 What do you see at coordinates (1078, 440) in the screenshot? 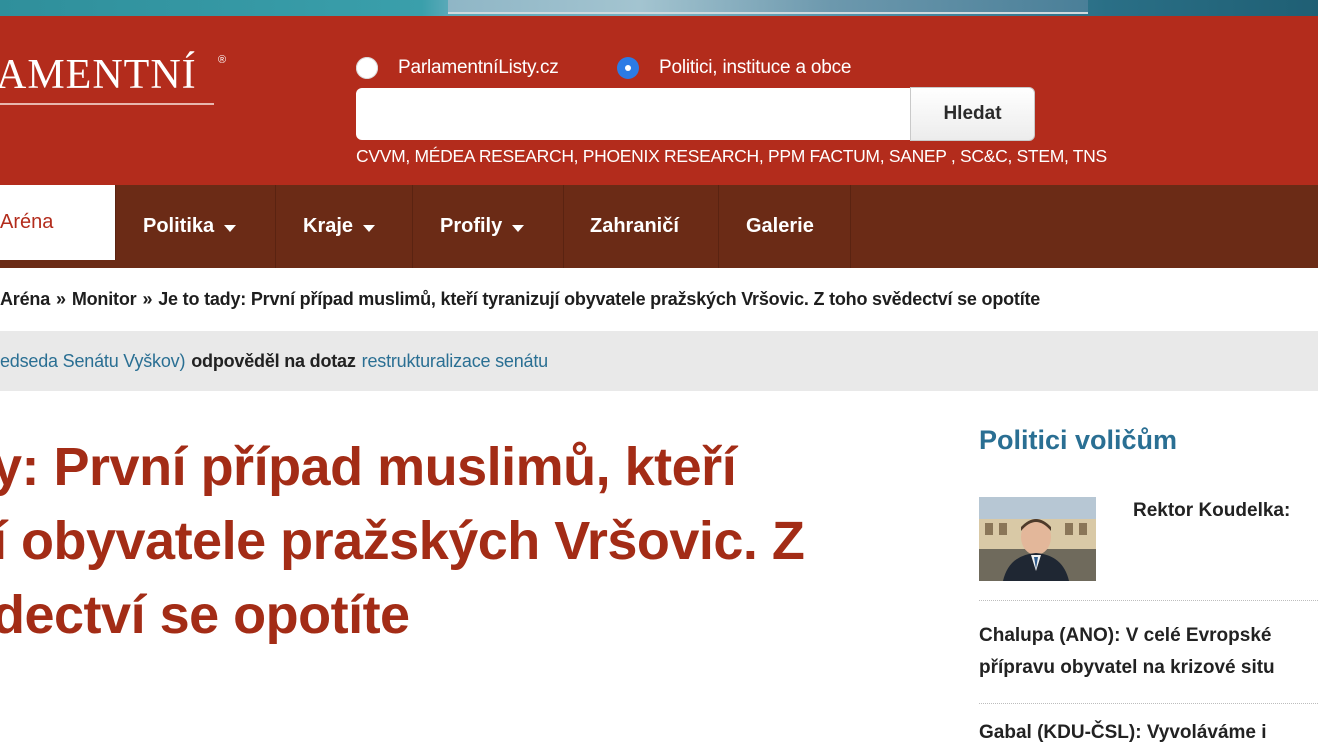
I see `sidebar-title: Politici voličům` at bounding box center [1078, 440].